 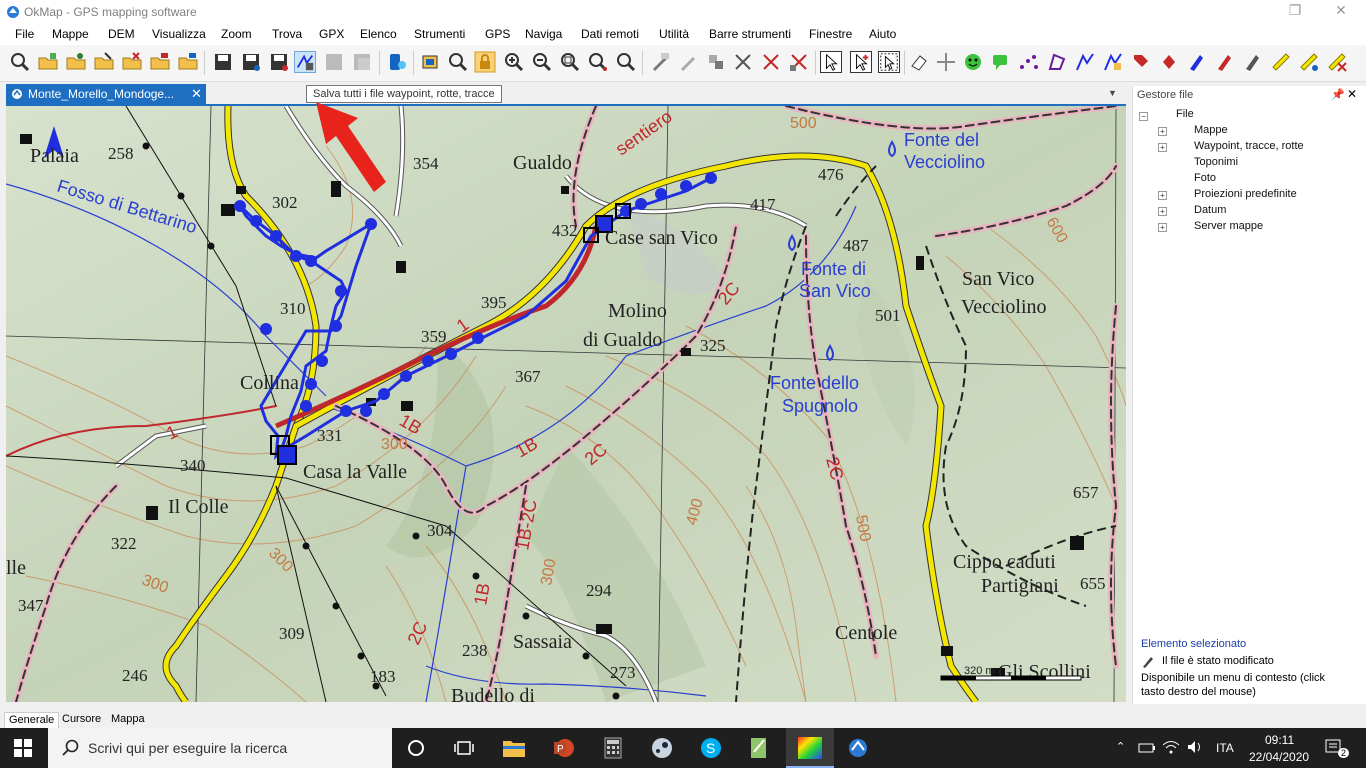 What do you see at coordinates (179, 34) in the screenshot?
I see `menu-visualizza: Visualizza` at bounding box center [179, 34].